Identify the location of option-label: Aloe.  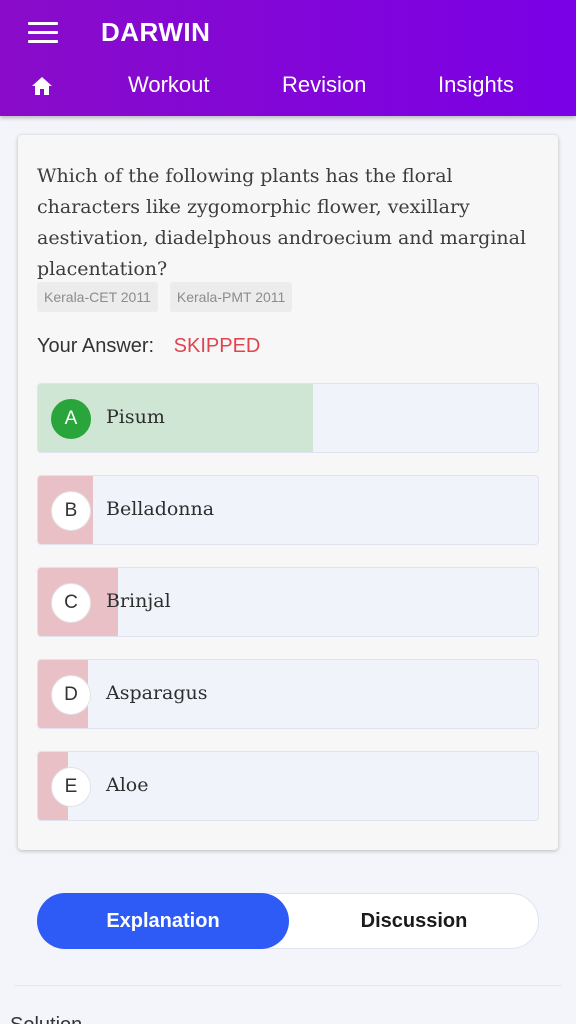
(127, 785).